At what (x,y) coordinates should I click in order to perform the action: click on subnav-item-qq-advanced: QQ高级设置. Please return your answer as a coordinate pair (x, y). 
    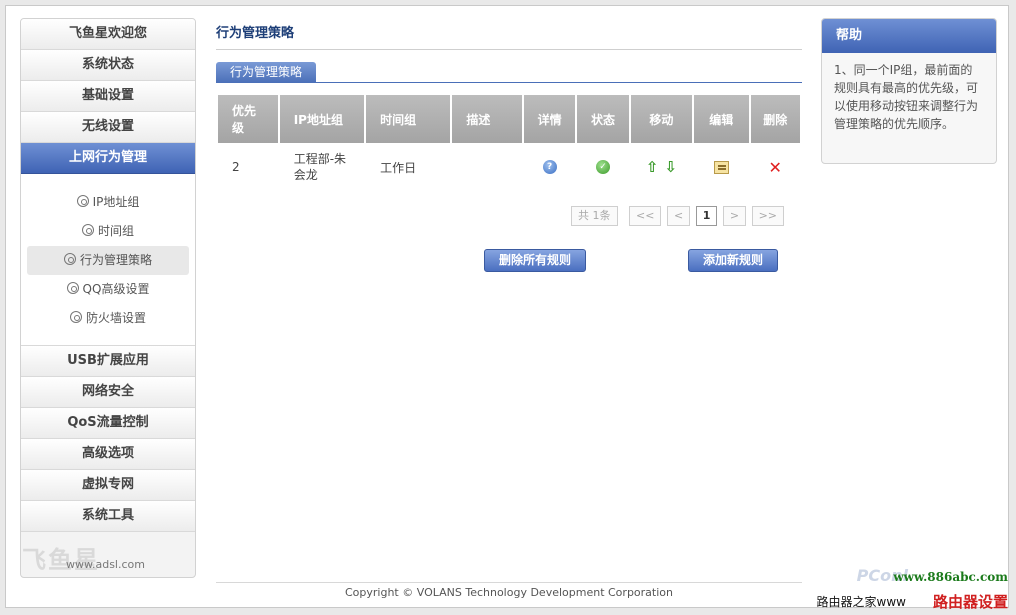
    Looking at the image, I should click on (108, 289).